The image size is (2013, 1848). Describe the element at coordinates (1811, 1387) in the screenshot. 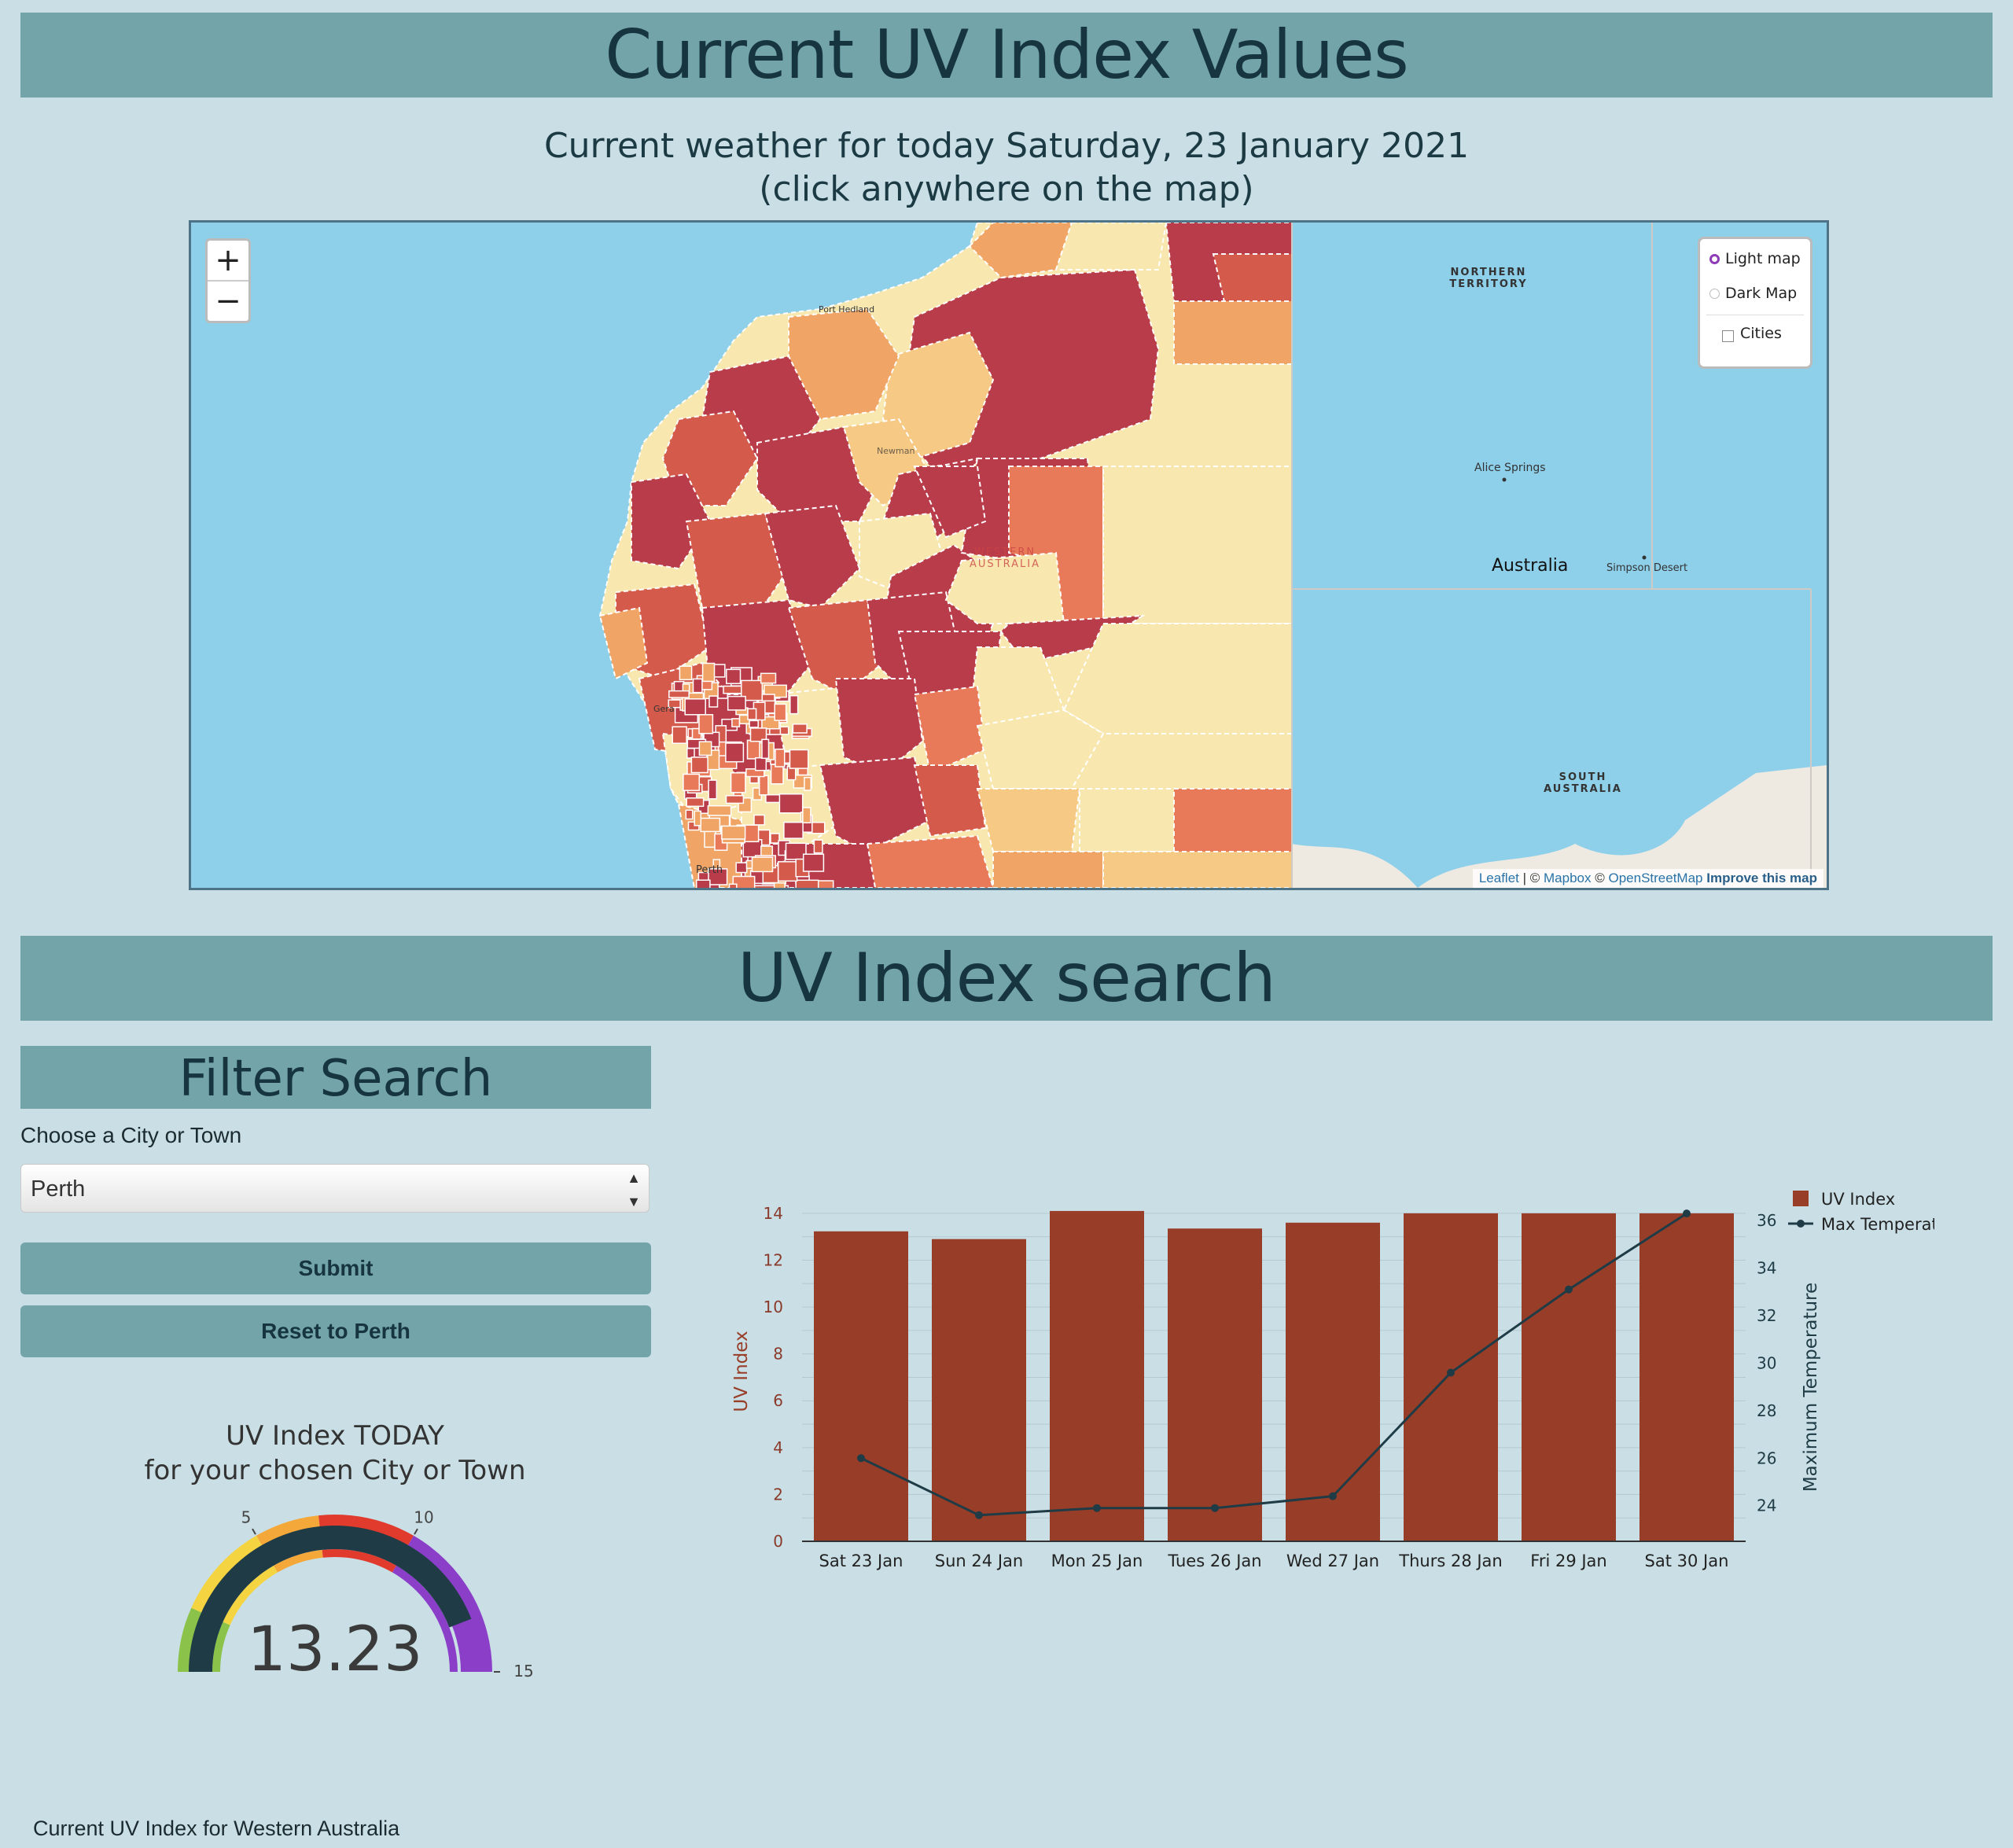

I see `y2-axis-title: Maximum Temperature` at that location.